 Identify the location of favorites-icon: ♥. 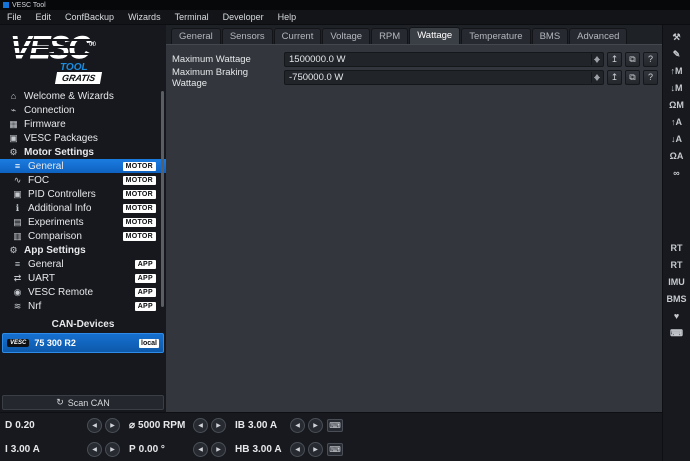
(676, 316).